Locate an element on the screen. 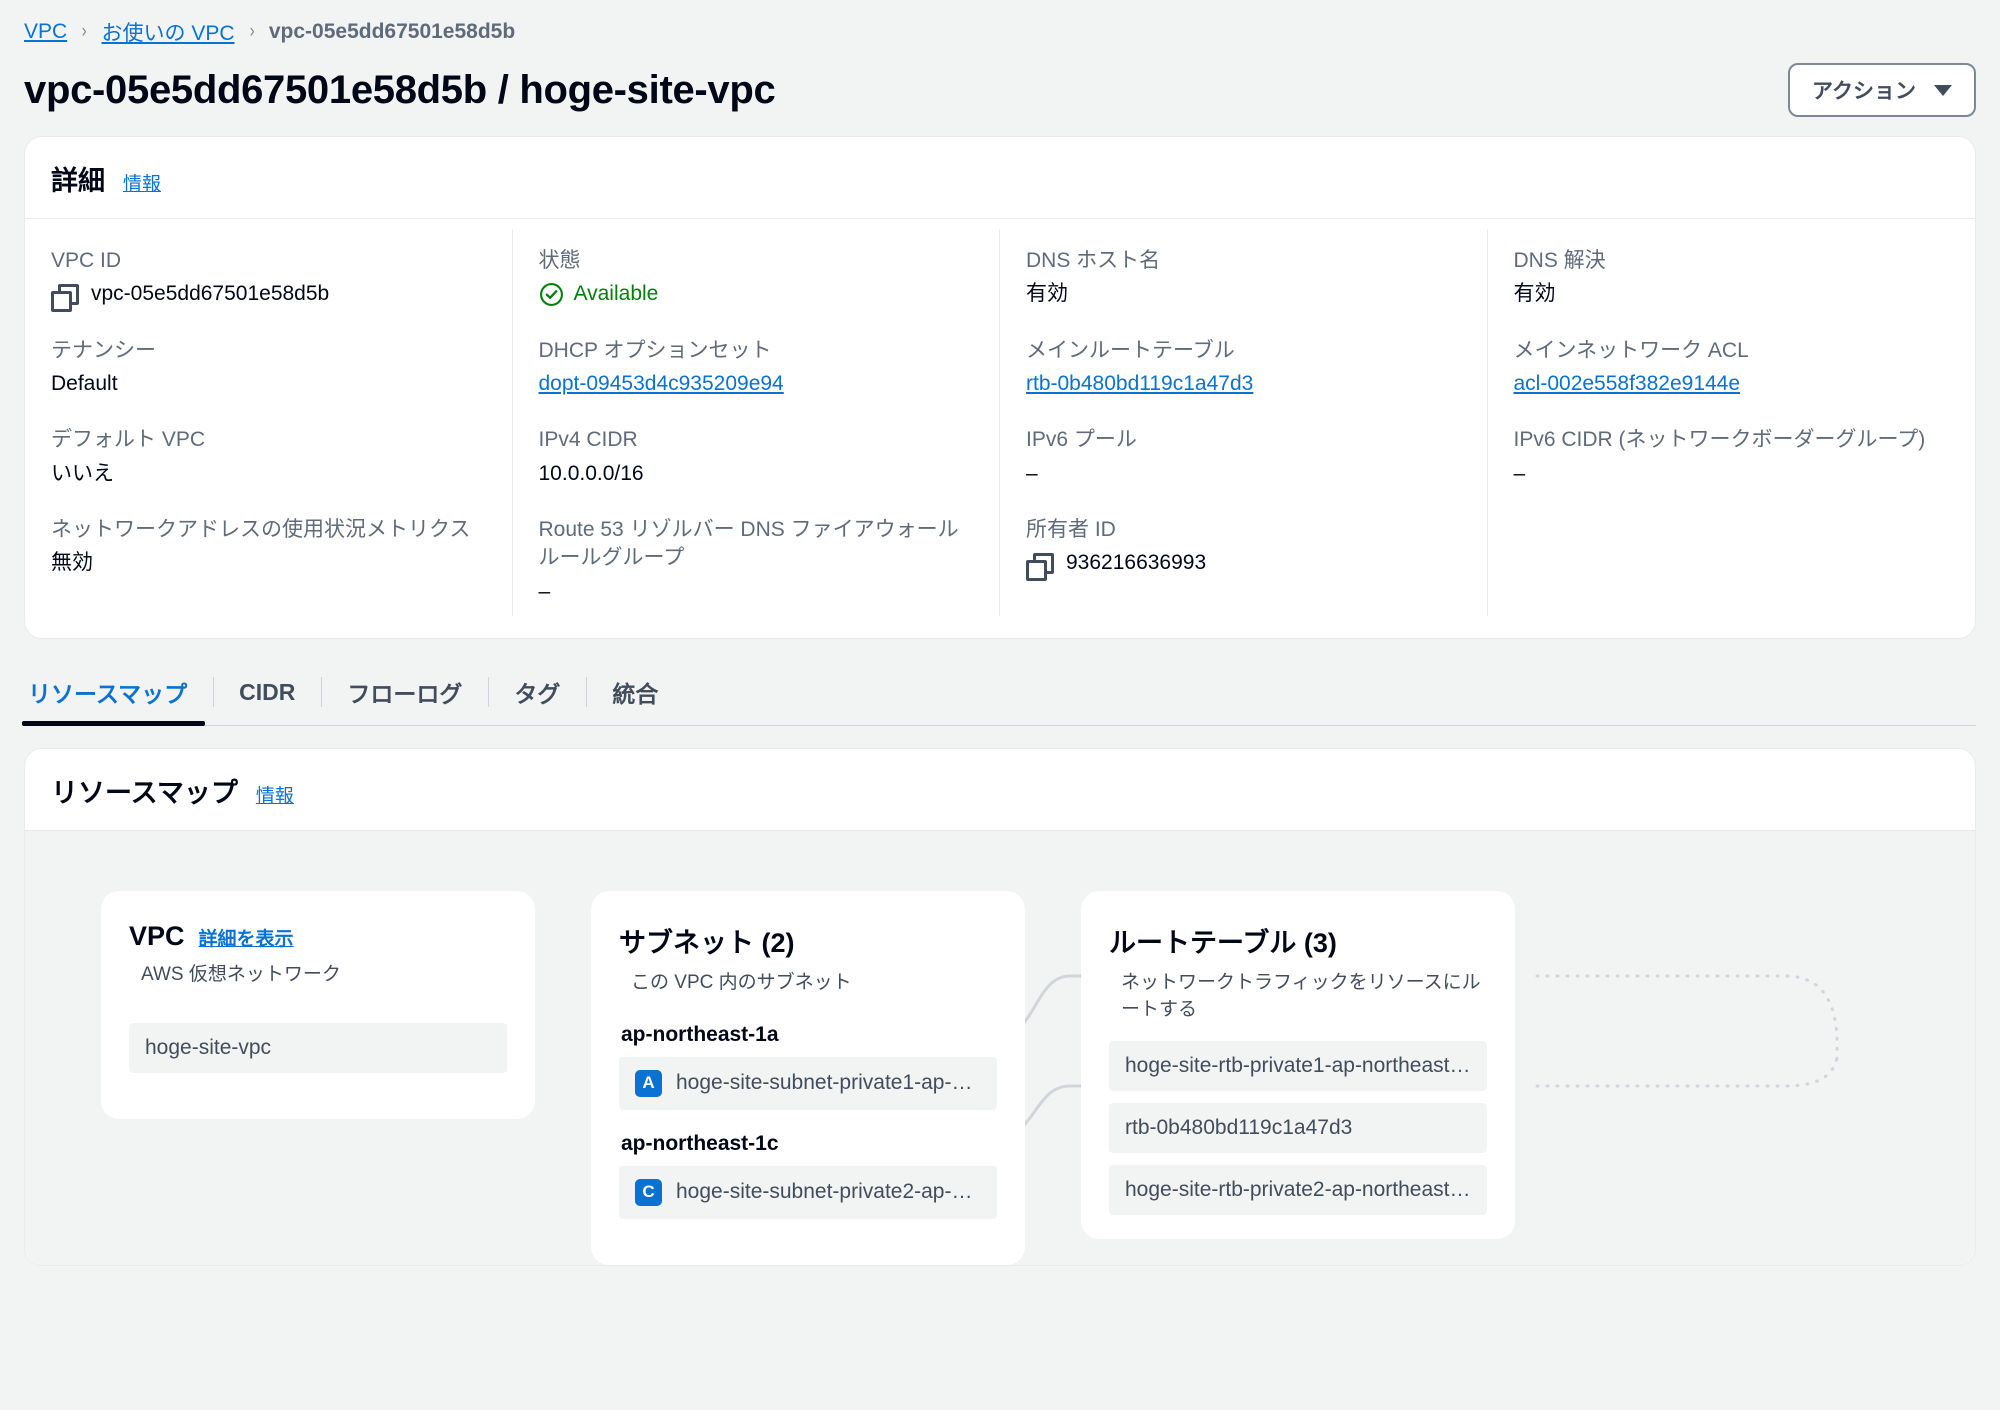 The image size is (2000, 1410). availability-zone-label: ap-northeast-1c is located at coordinates (700, 1143).